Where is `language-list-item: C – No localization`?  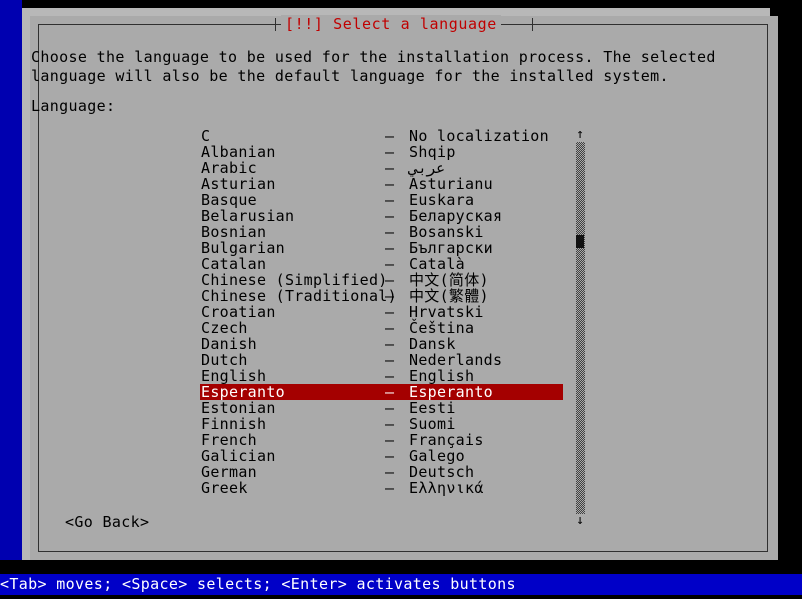 language-list-item: C – No localization is located at coordinates (382, 136).